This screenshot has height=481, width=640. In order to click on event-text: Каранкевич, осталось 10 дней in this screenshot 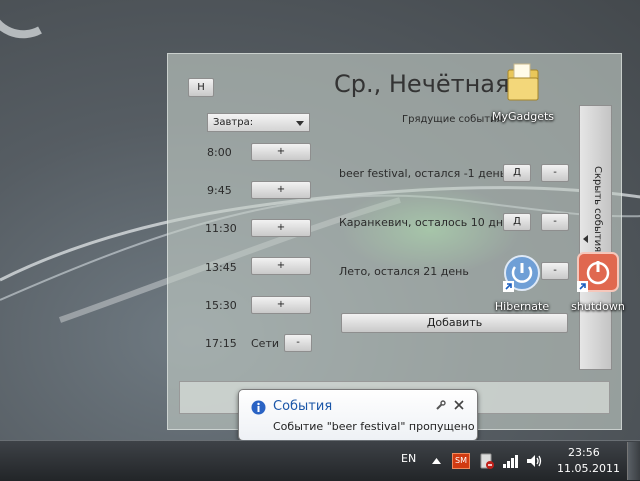, I will do `click(428, 222)`.